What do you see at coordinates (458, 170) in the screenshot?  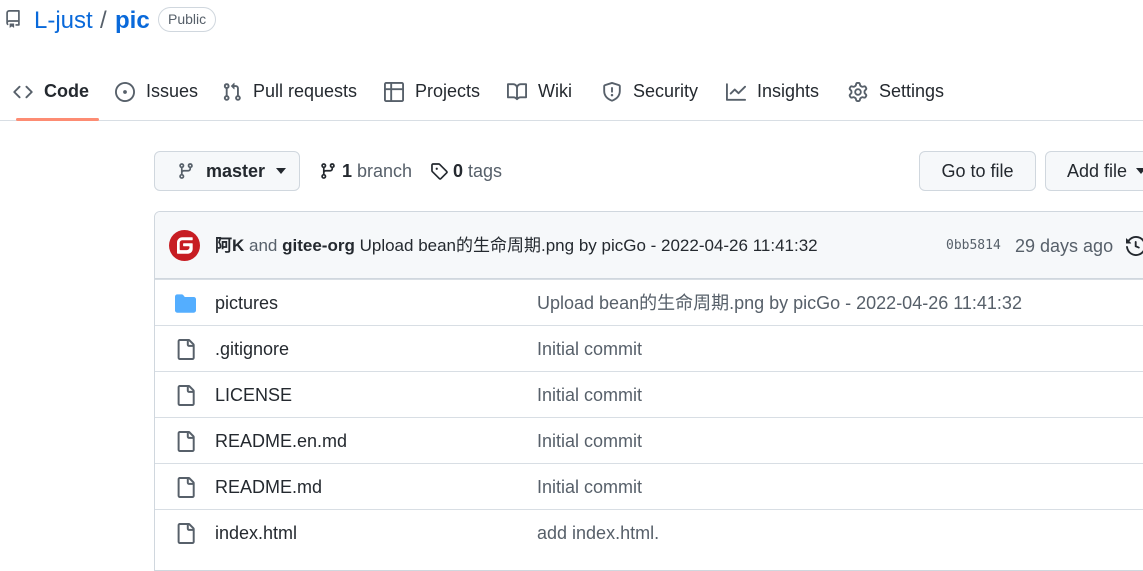 I see `tag-count: 0` at bounding box center [458, 170].